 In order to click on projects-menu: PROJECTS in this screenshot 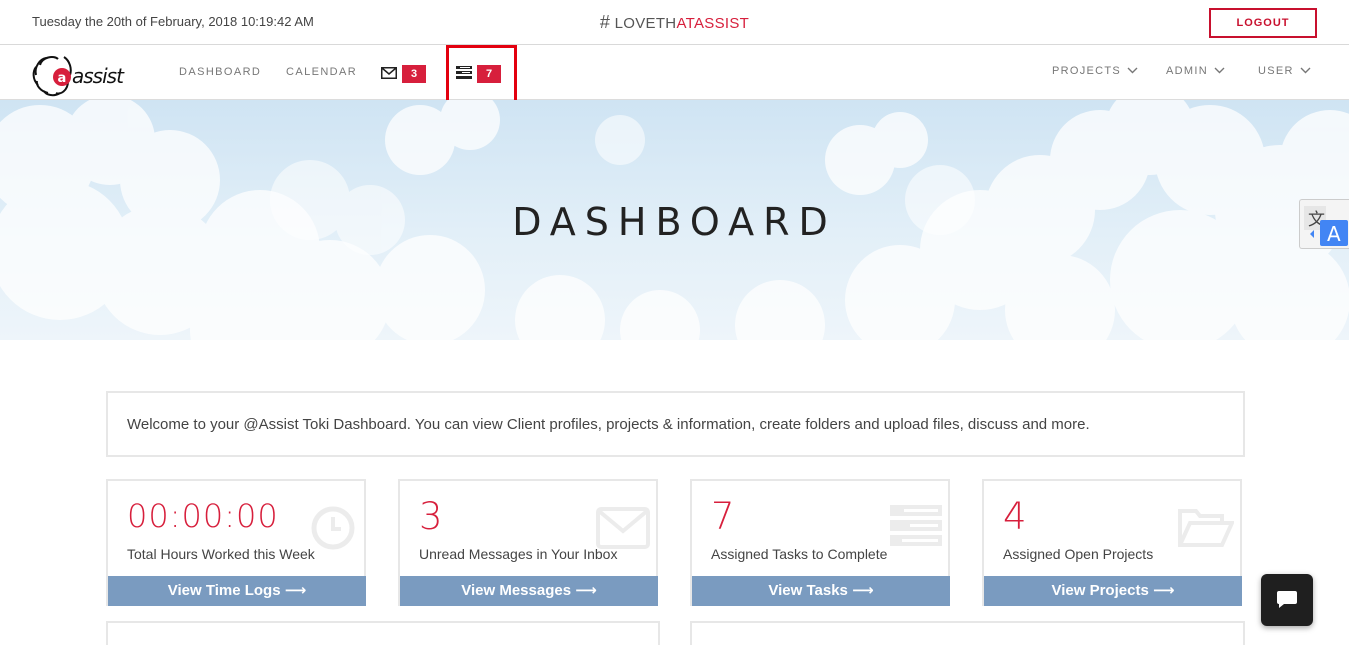, I will do `click(1095, 71)`.